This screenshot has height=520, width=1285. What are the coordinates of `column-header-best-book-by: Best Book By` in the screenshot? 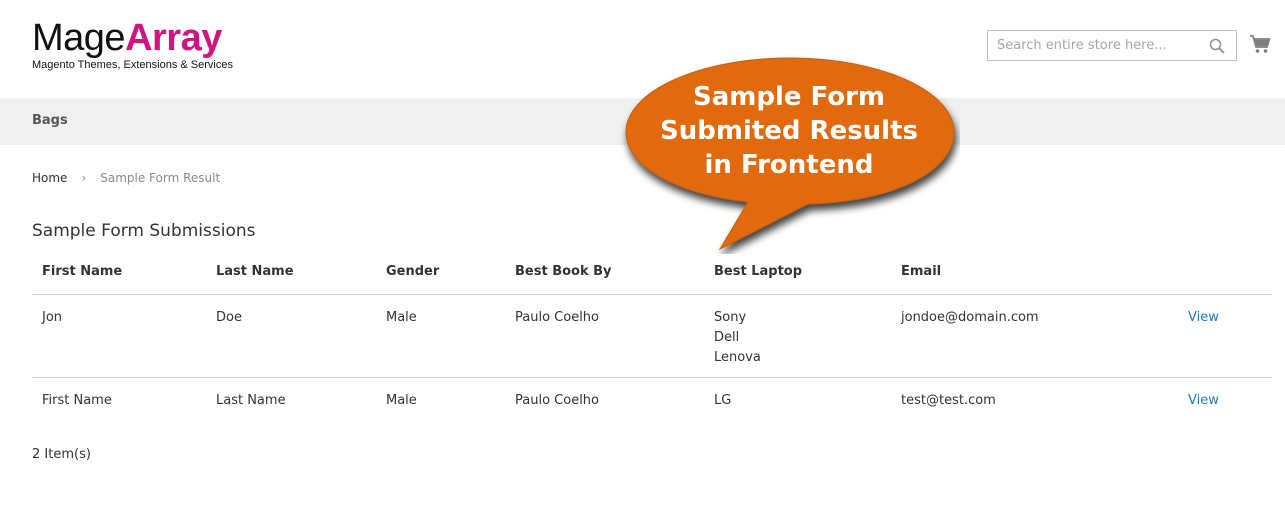 It's located at (563, 271).